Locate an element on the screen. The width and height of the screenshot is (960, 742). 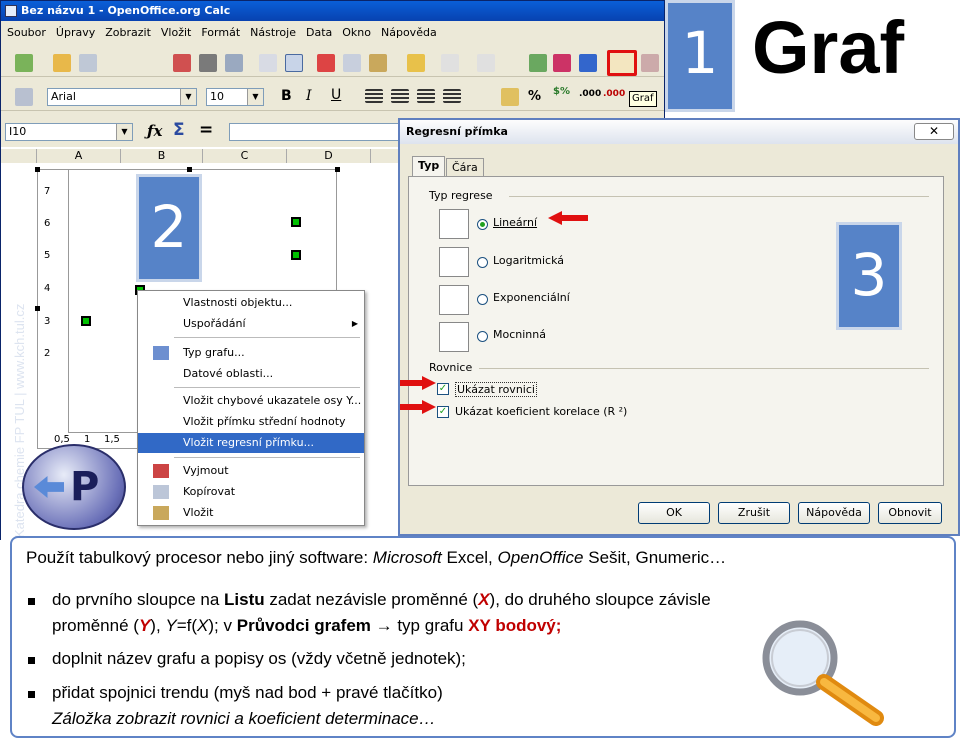
font-size-combo: 10 ▼ is located at coordinates (235, 97).